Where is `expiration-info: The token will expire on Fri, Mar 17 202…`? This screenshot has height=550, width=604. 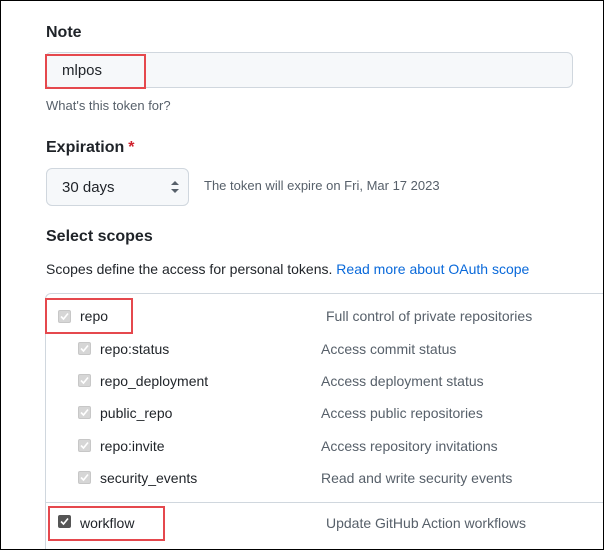 expiration-info: The token will expire on Fri, Mar 17 202… is located at coordinates (322, 185).